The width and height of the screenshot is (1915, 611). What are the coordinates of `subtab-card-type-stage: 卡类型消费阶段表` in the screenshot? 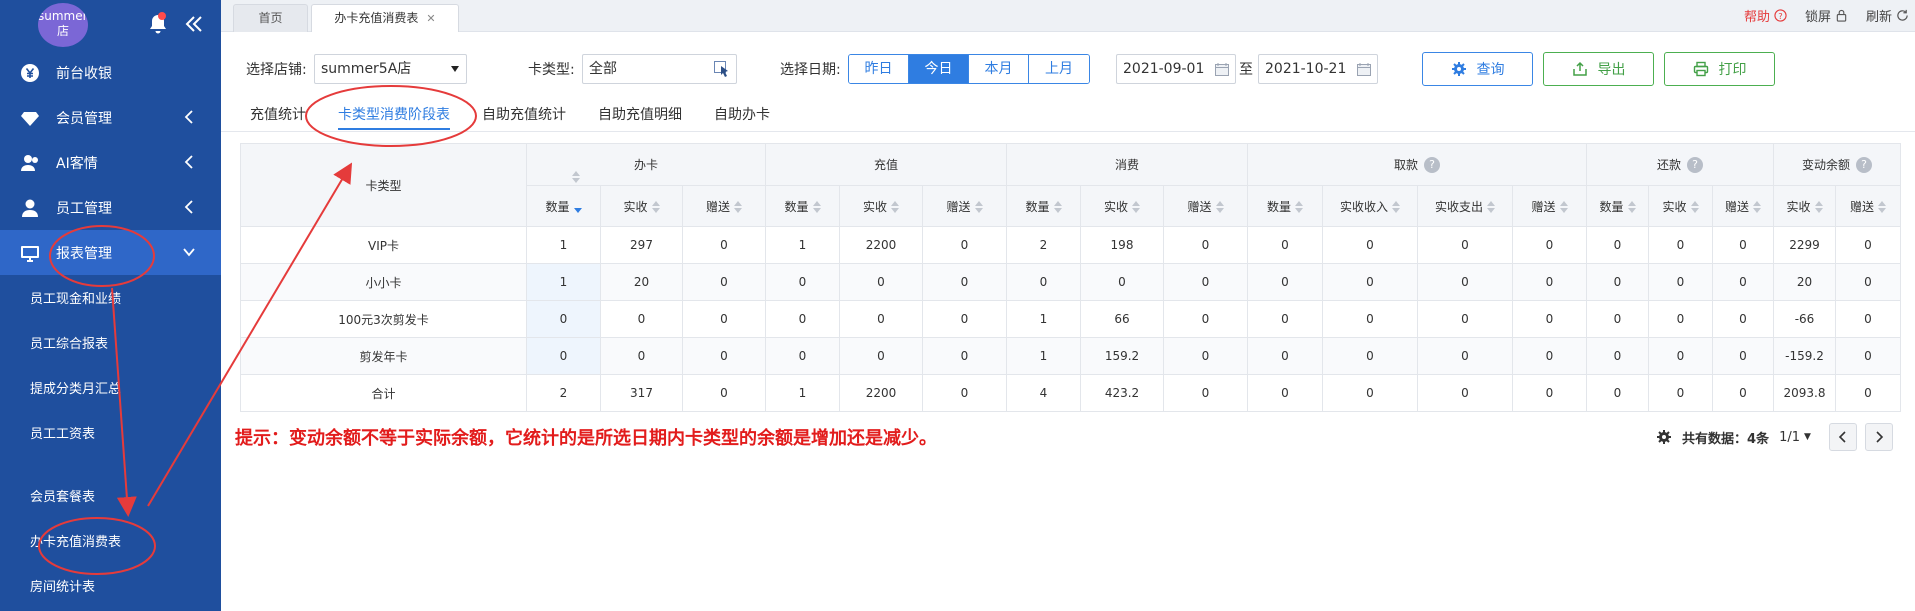 It's located at (394, 117).